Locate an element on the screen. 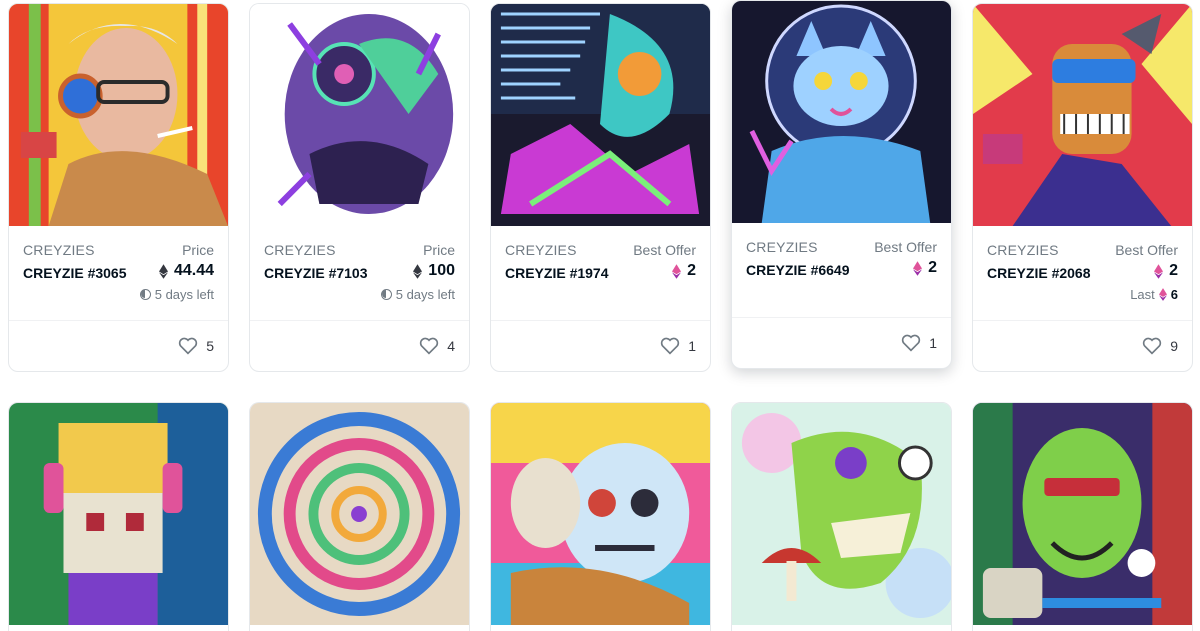  nft-info: CREYZIES CREYZIE #6649 Best Offer 2 is located at coordinates (841, 270).